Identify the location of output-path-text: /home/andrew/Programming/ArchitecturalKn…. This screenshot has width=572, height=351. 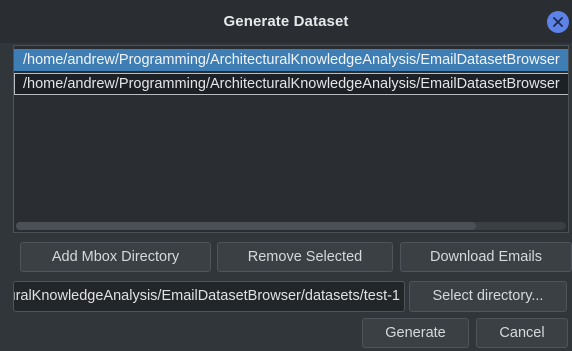
(207, 296).